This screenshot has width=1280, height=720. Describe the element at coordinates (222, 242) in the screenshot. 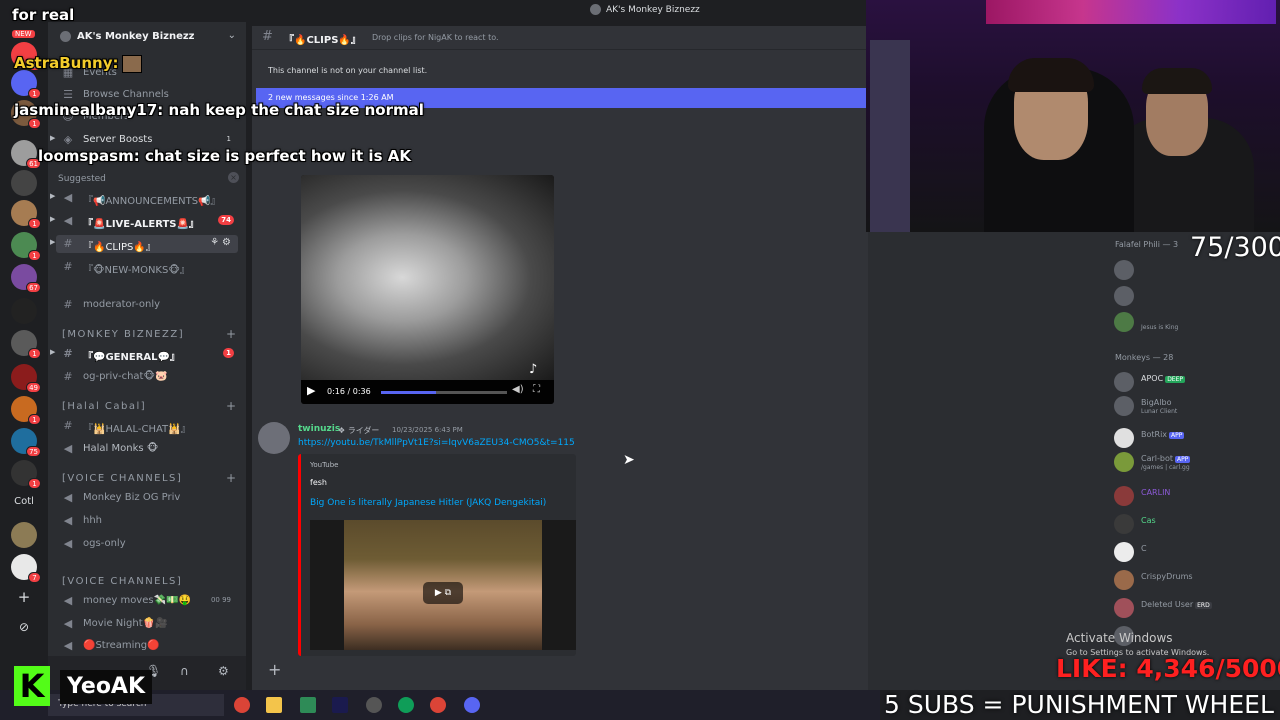

I see `channel-settings-icons: ⚘⚙` at that location.